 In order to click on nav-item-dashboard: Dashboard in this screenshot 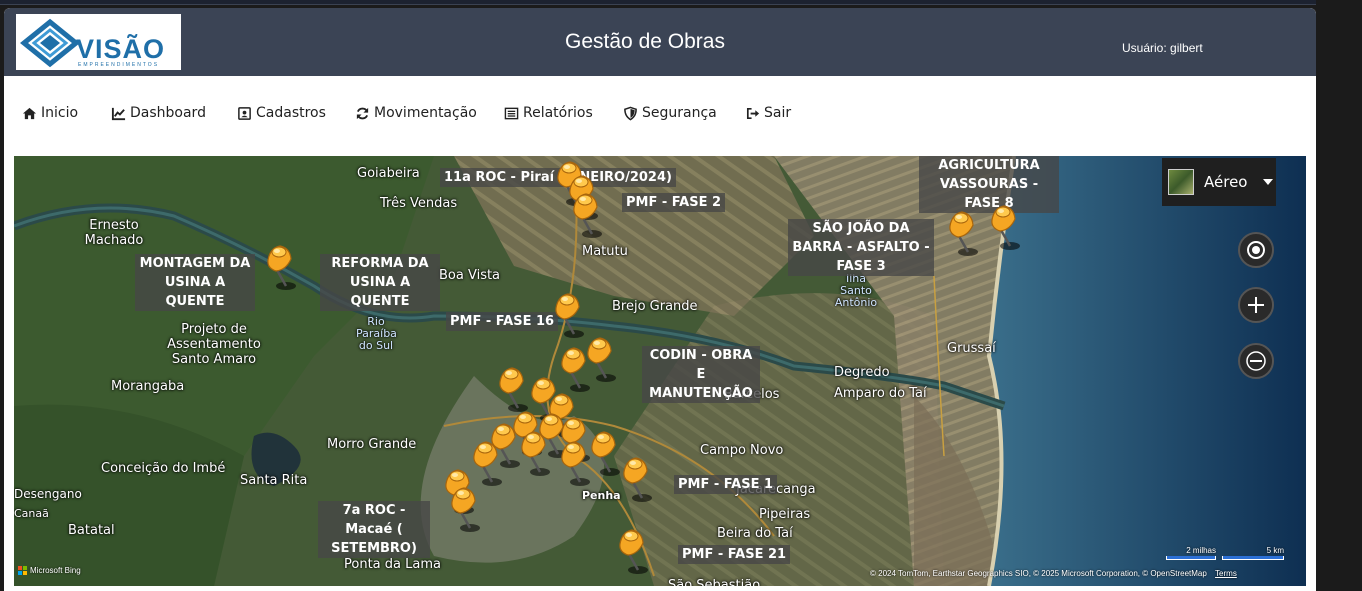, I will do `click(158, 113)`.